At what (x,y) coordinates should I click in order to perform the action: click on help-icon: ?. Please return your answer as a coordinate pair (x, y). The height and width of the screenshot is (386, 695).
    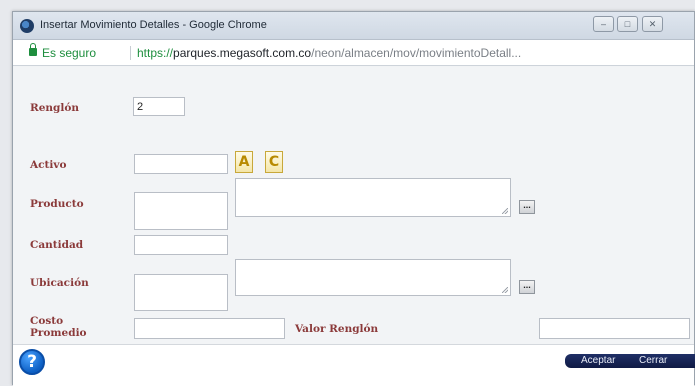
    Looking at the image, I should click on (32, 362).